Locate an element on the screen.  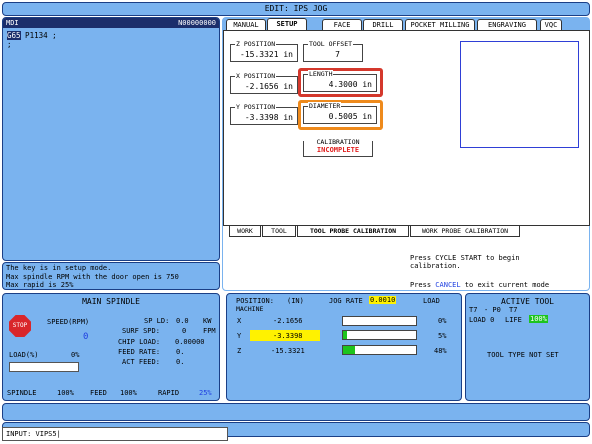
message-line: Max rapid is 25% is located at coordinates (40, 285).